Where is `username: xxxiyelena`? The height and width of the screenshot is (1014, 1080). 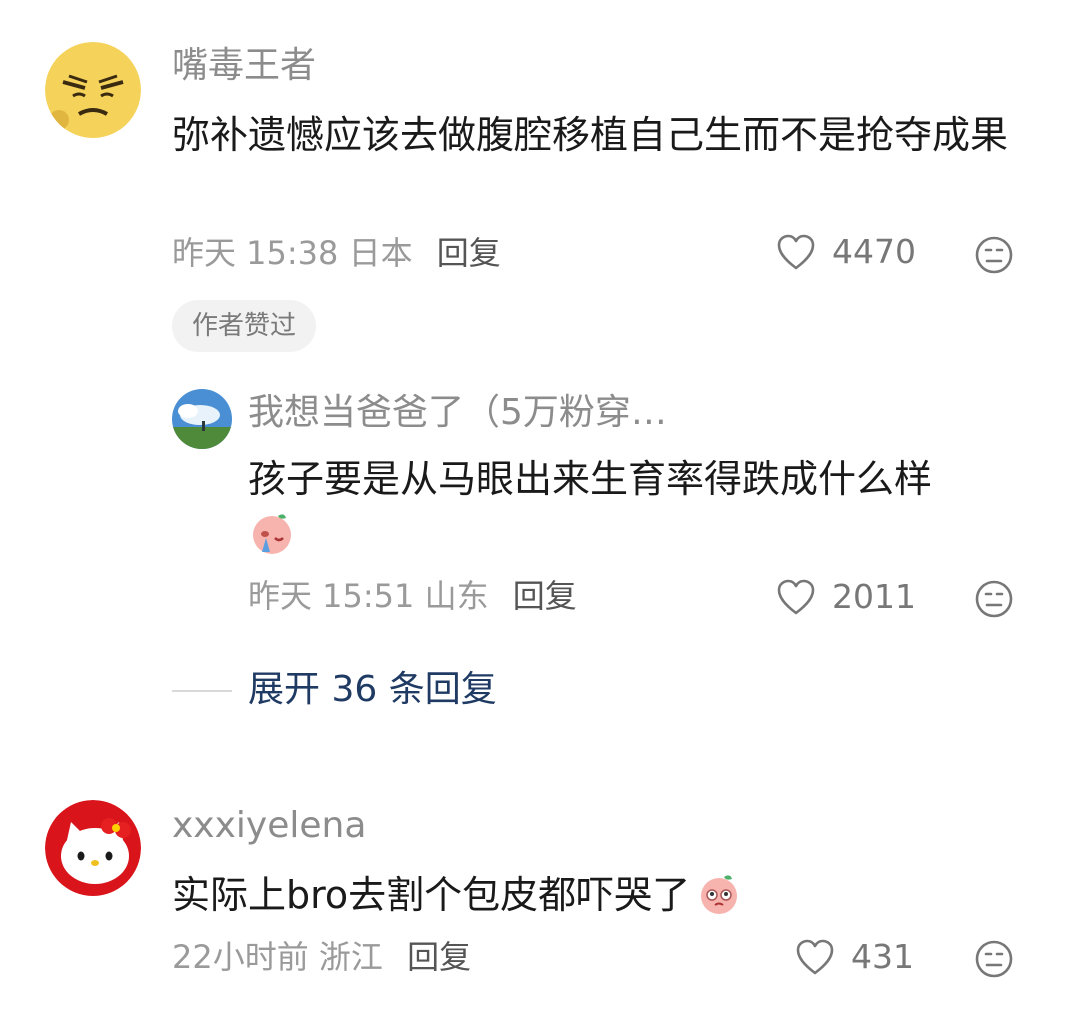
username: xxxiyelena is located at coordinates (269, 826).